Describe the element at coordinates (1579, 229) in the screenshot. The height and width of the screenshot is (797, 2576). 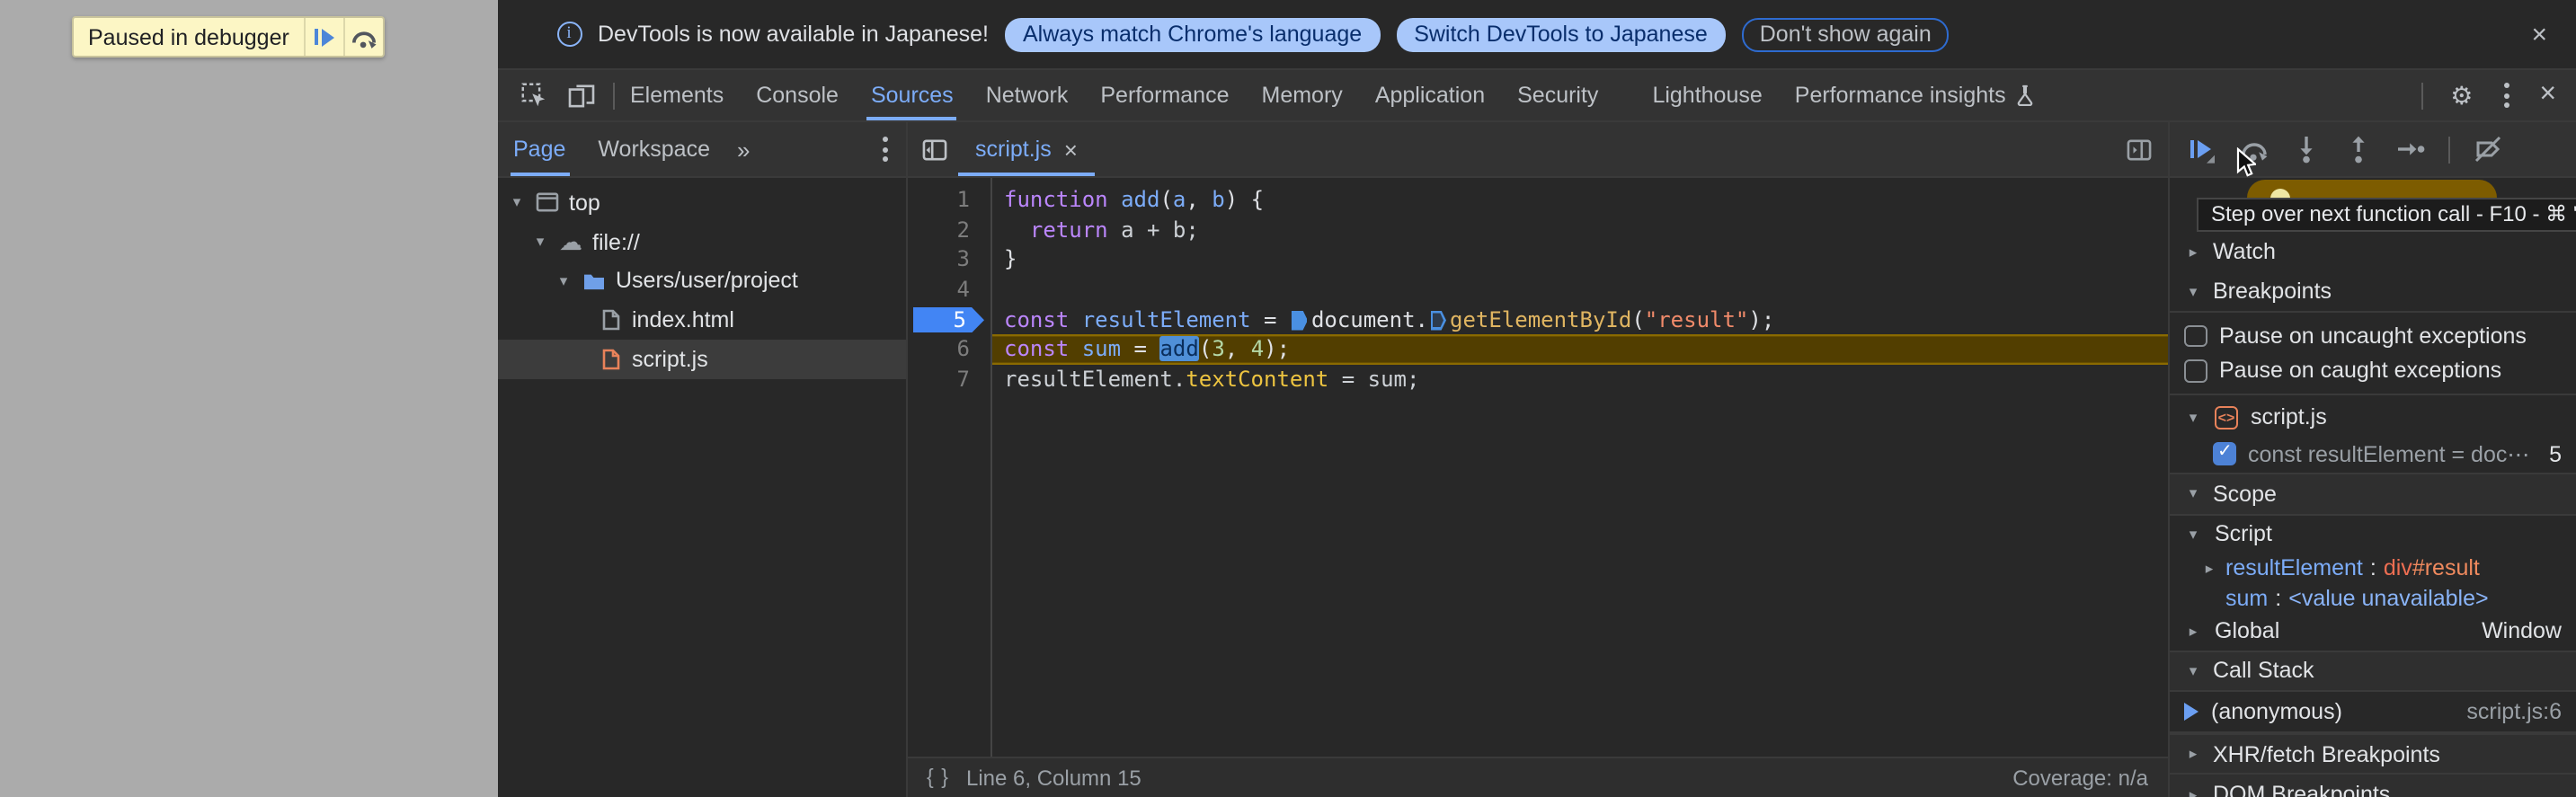
I see `code-line: return a + b;` at that location.